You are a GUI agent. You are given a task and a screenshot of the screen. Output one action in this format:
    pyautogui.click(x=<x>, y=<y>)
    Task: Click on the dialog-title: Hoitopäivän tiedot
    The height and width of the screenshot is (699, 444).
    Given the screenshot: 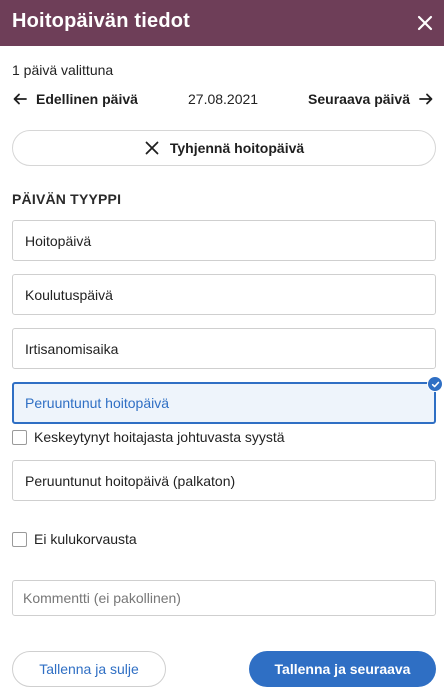 What is the action you would take?
    pyautogui.click(x=101, y=21)
    